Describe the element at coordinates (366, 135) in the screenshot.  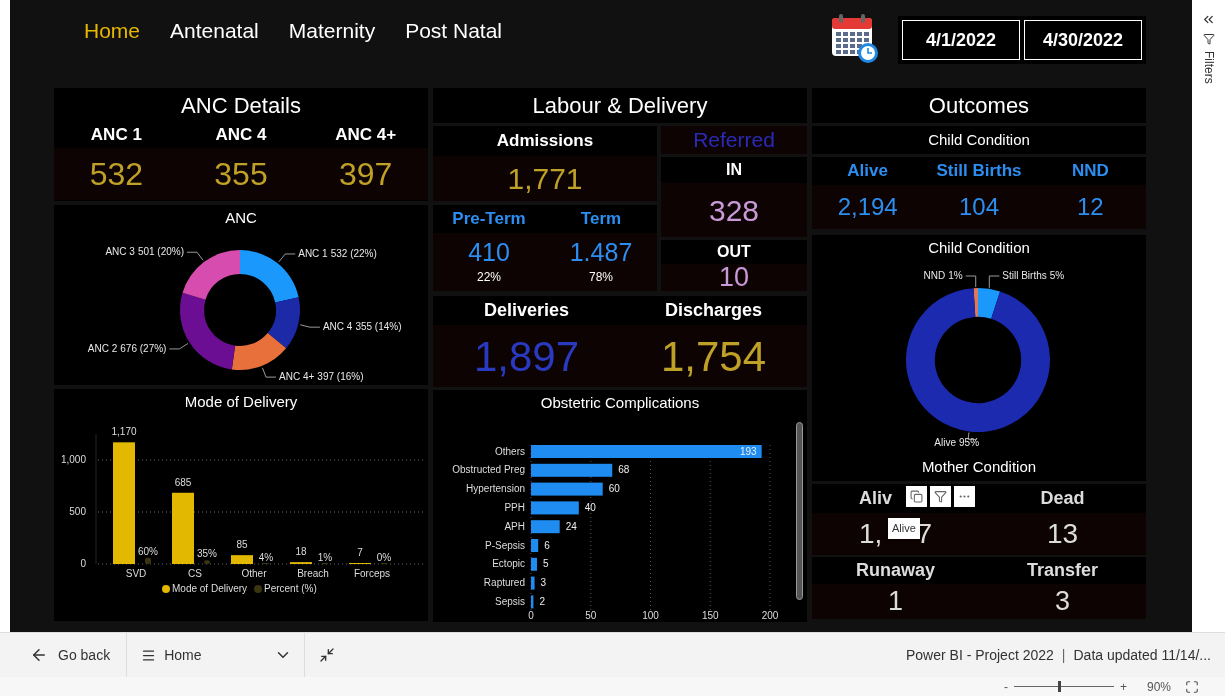
I see `kpi-label: ANC 4+` at that location.